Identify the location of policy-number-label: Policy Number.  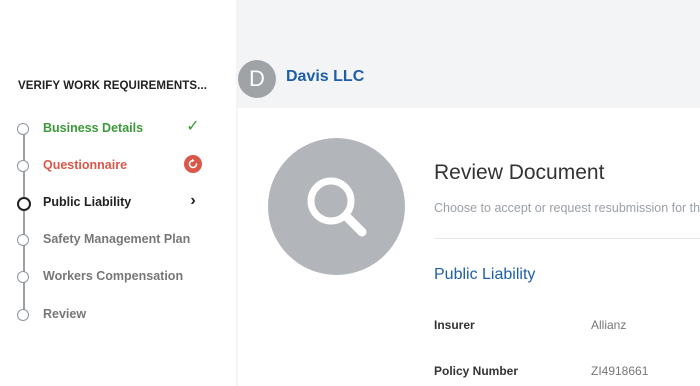
(476, 371).